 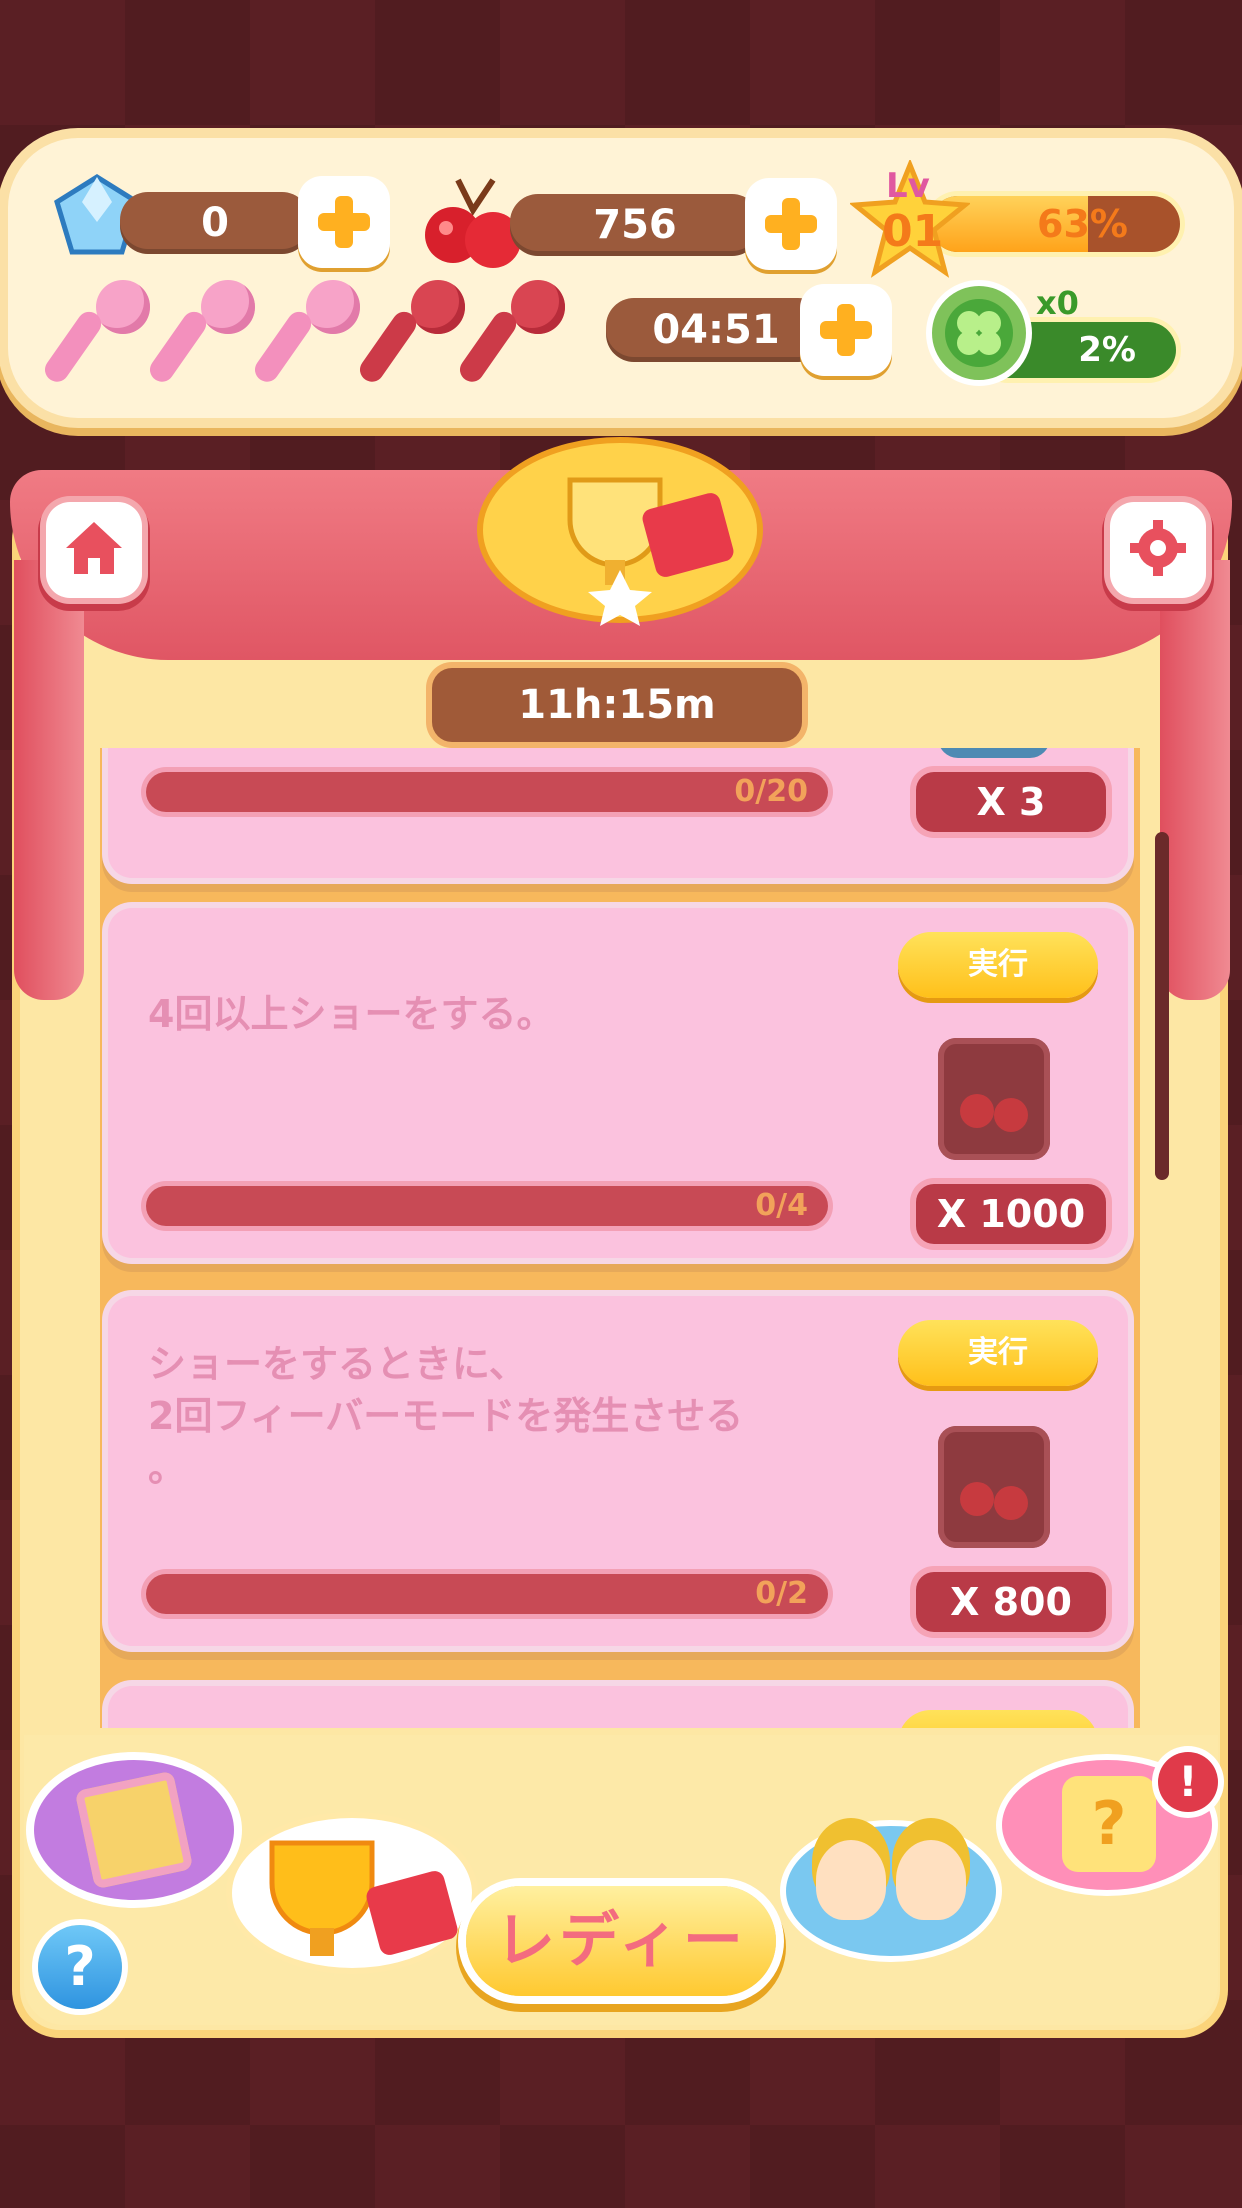 I want to click on reward-amount-text: X 800, so click(x=1011, y=1602).